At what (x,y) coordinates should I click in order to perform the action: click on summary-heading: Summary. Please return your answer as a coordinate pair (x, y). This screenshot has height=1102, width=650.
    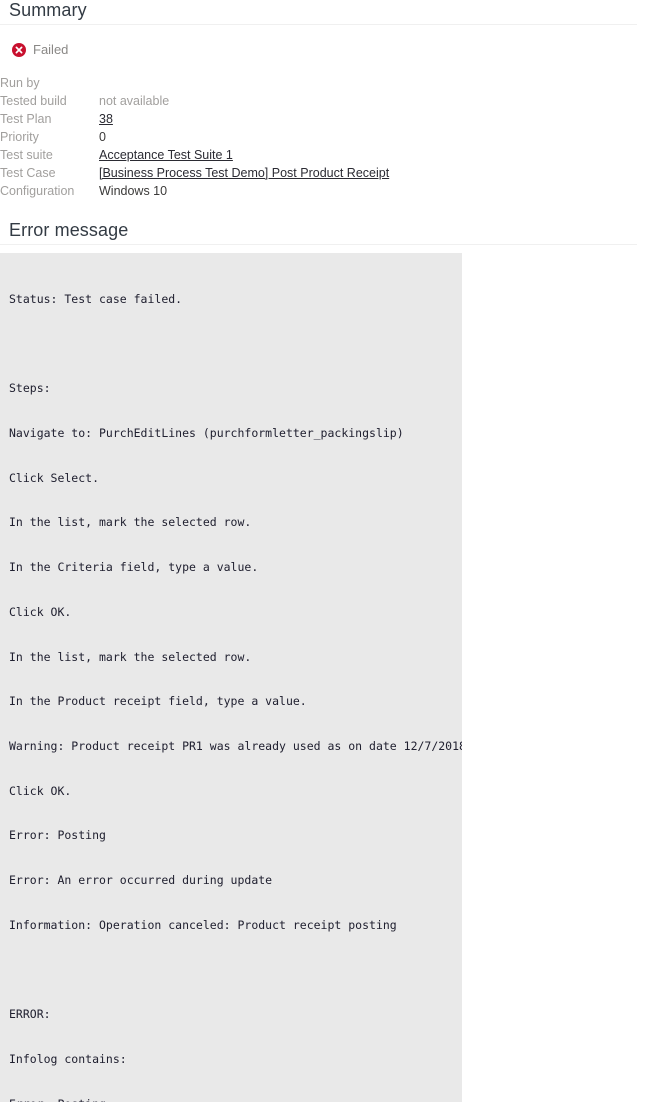
    Looking at the image, I should click on (48, 10).